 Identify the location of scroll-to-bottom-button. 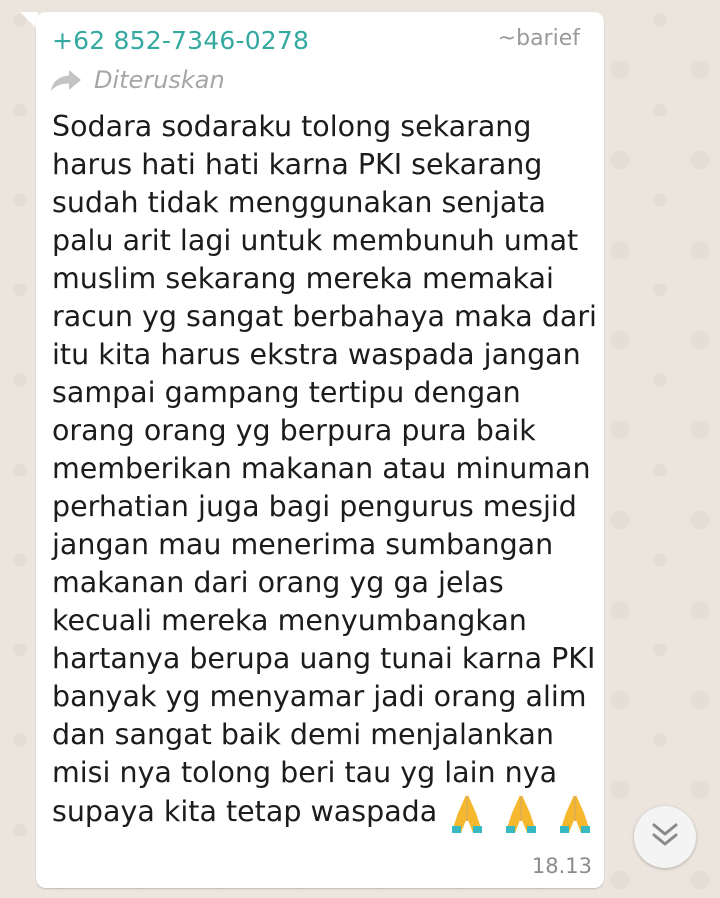
(665, 837).